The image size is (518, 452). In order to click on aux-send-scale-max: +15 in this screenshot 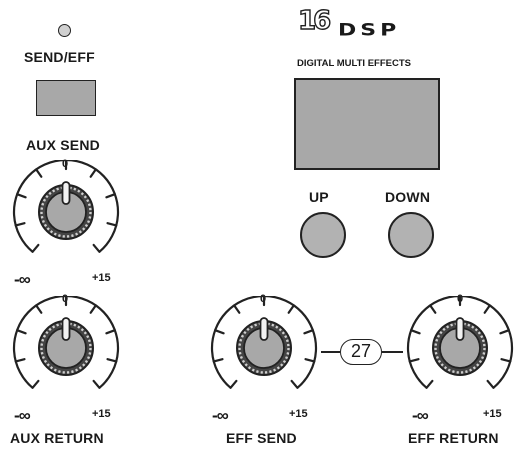, I will do `click(101, 278)`.